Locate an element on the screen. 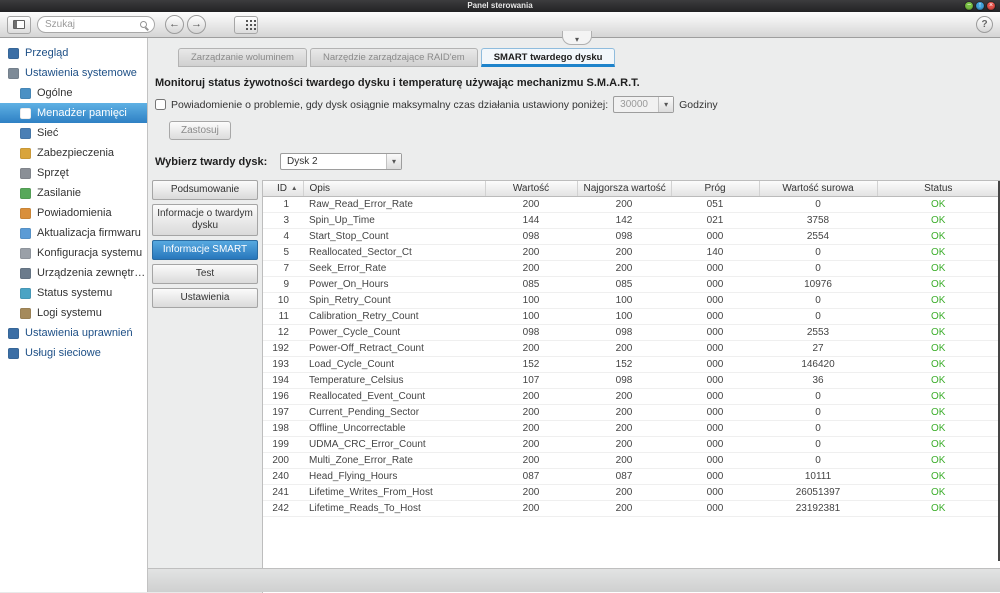 The image size is (1000, 593). window-close-button is located at coordinates (991, 6).